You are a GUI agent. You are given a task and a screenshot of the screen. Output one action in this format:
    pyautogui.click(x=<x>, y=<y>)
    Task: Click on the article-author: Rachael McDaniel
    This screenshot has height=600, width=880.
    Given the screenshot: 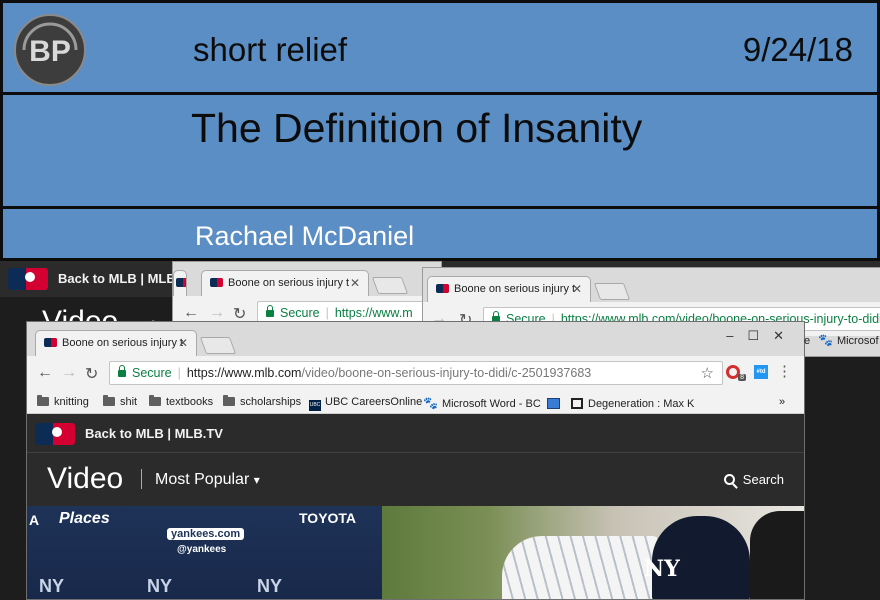 What is the action you would take?
    pyautogui.click(x=305, y=236)
    